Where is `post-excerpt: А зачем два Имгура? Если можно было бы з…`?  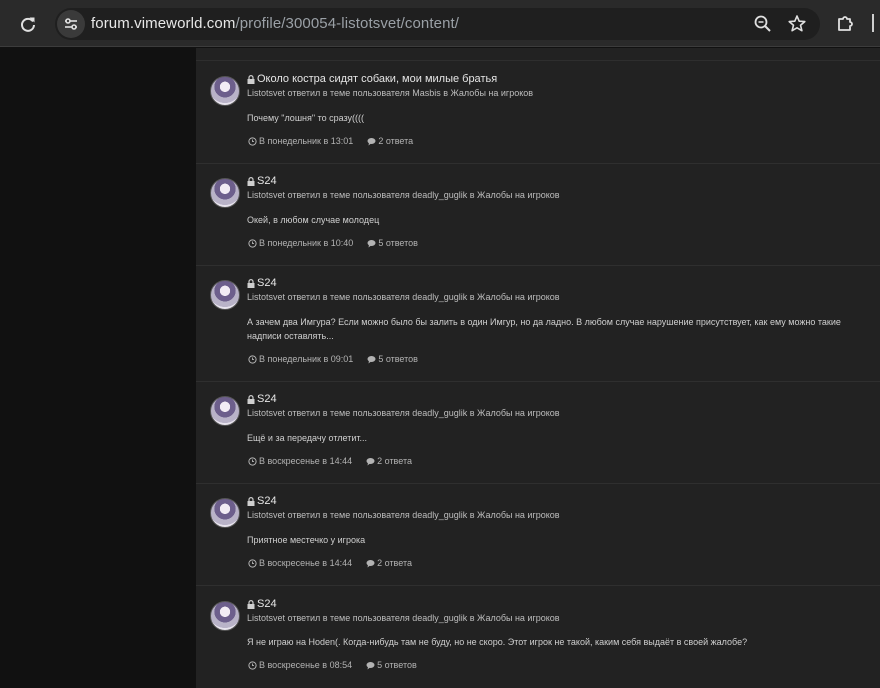
post-excerpt: А зачем два Имгура? Если можно было бы з… is located at coordinates (544, 329).